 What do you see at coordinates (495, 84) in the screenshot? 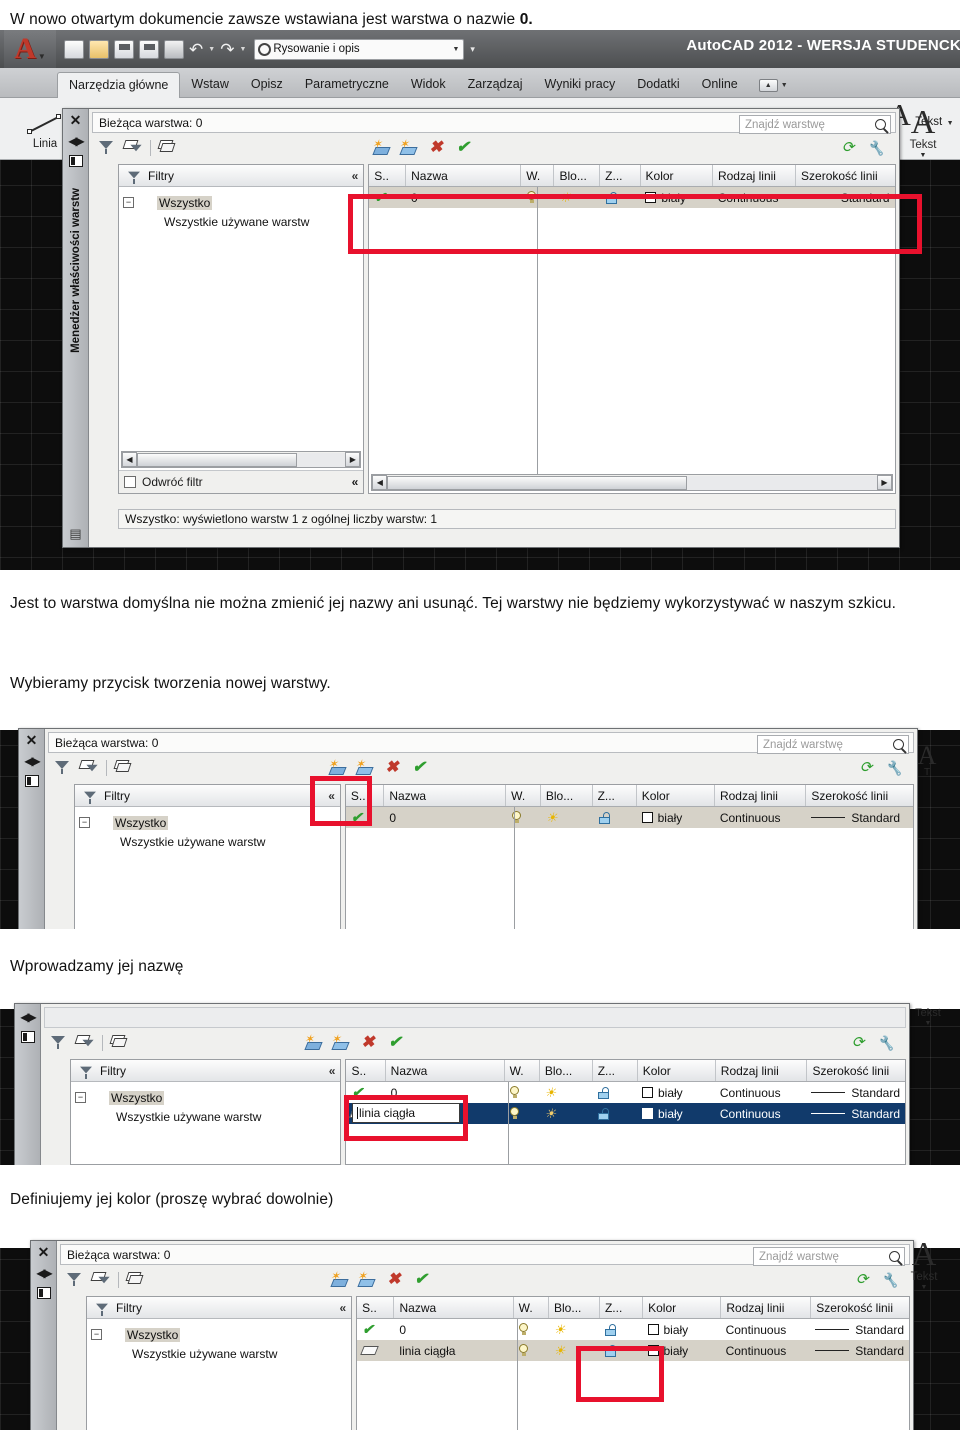
I see `tab-zarzadzaj: Zarządzaj` at bounding box center [495, 84].